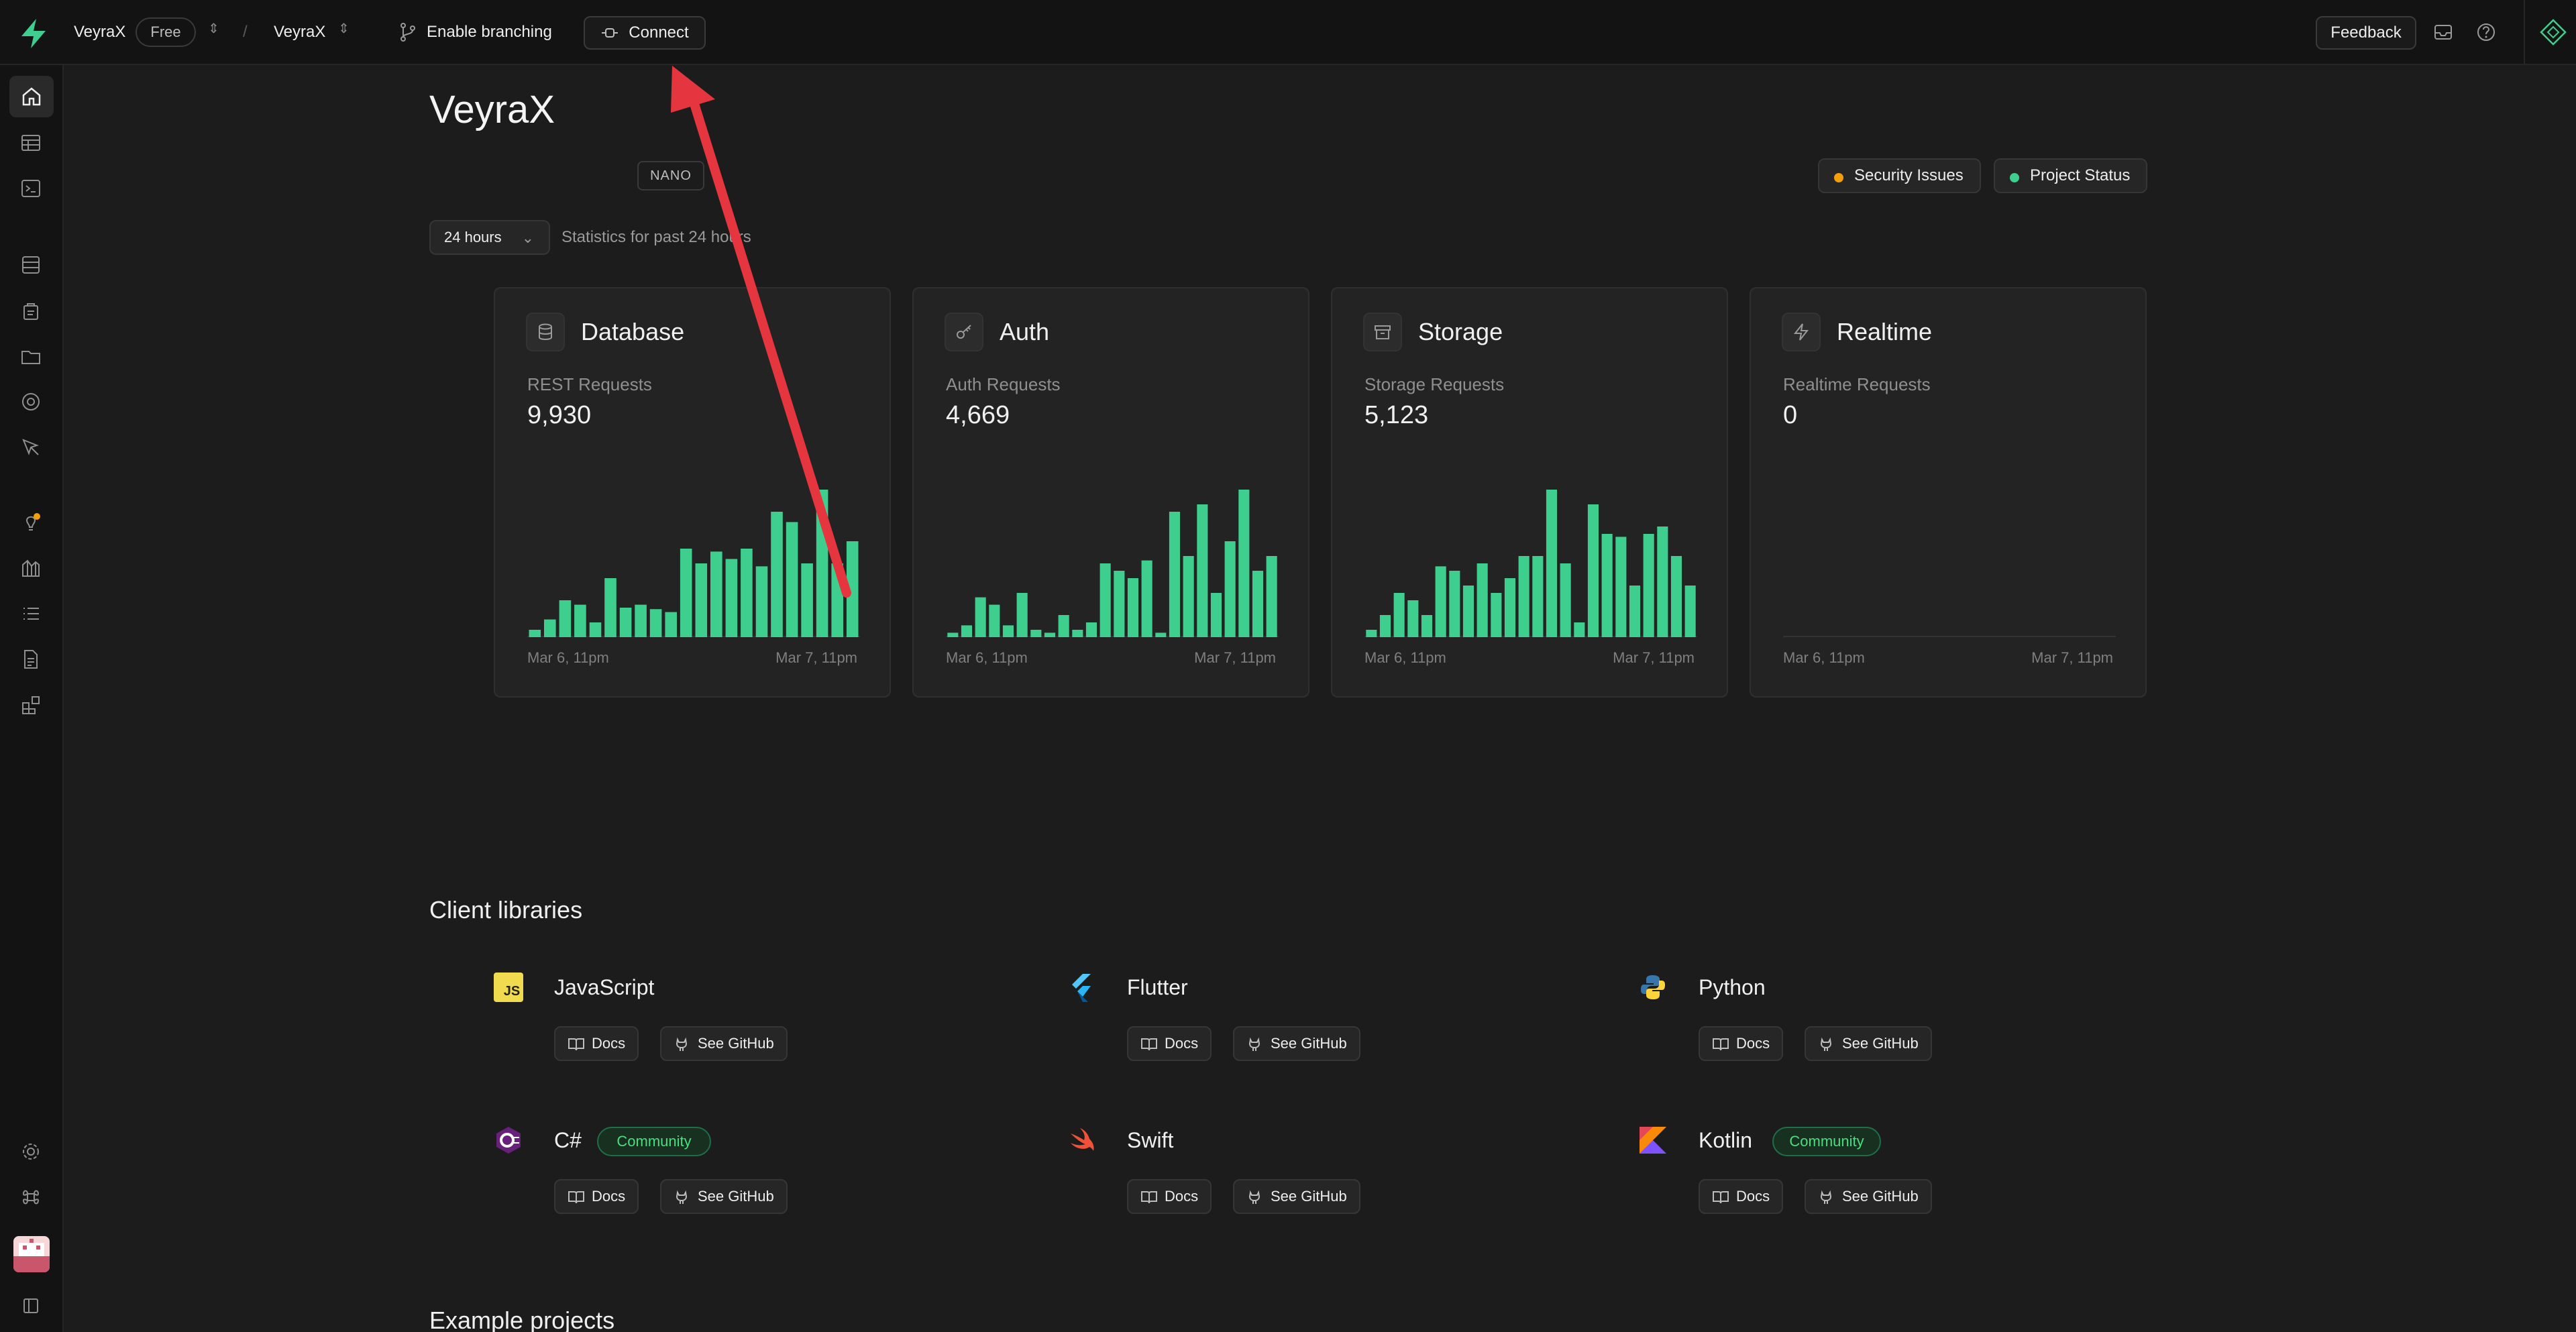 The width and height of the screenshot is (2576, 1332). Describe the element at coordinates (30, 356) in the screenshot. I see `storage-icon` at that location.